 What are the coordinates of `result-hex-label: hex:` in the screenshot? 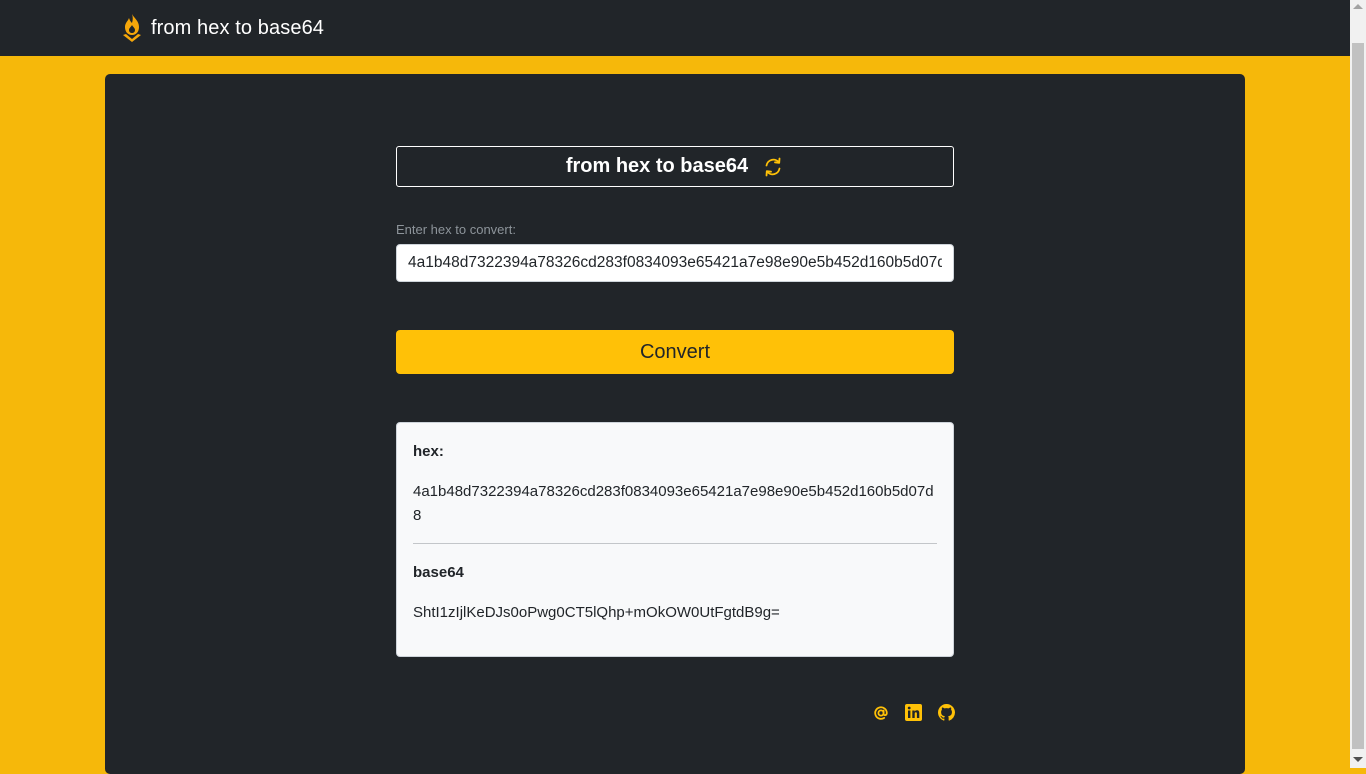 It's located at (428, 451).